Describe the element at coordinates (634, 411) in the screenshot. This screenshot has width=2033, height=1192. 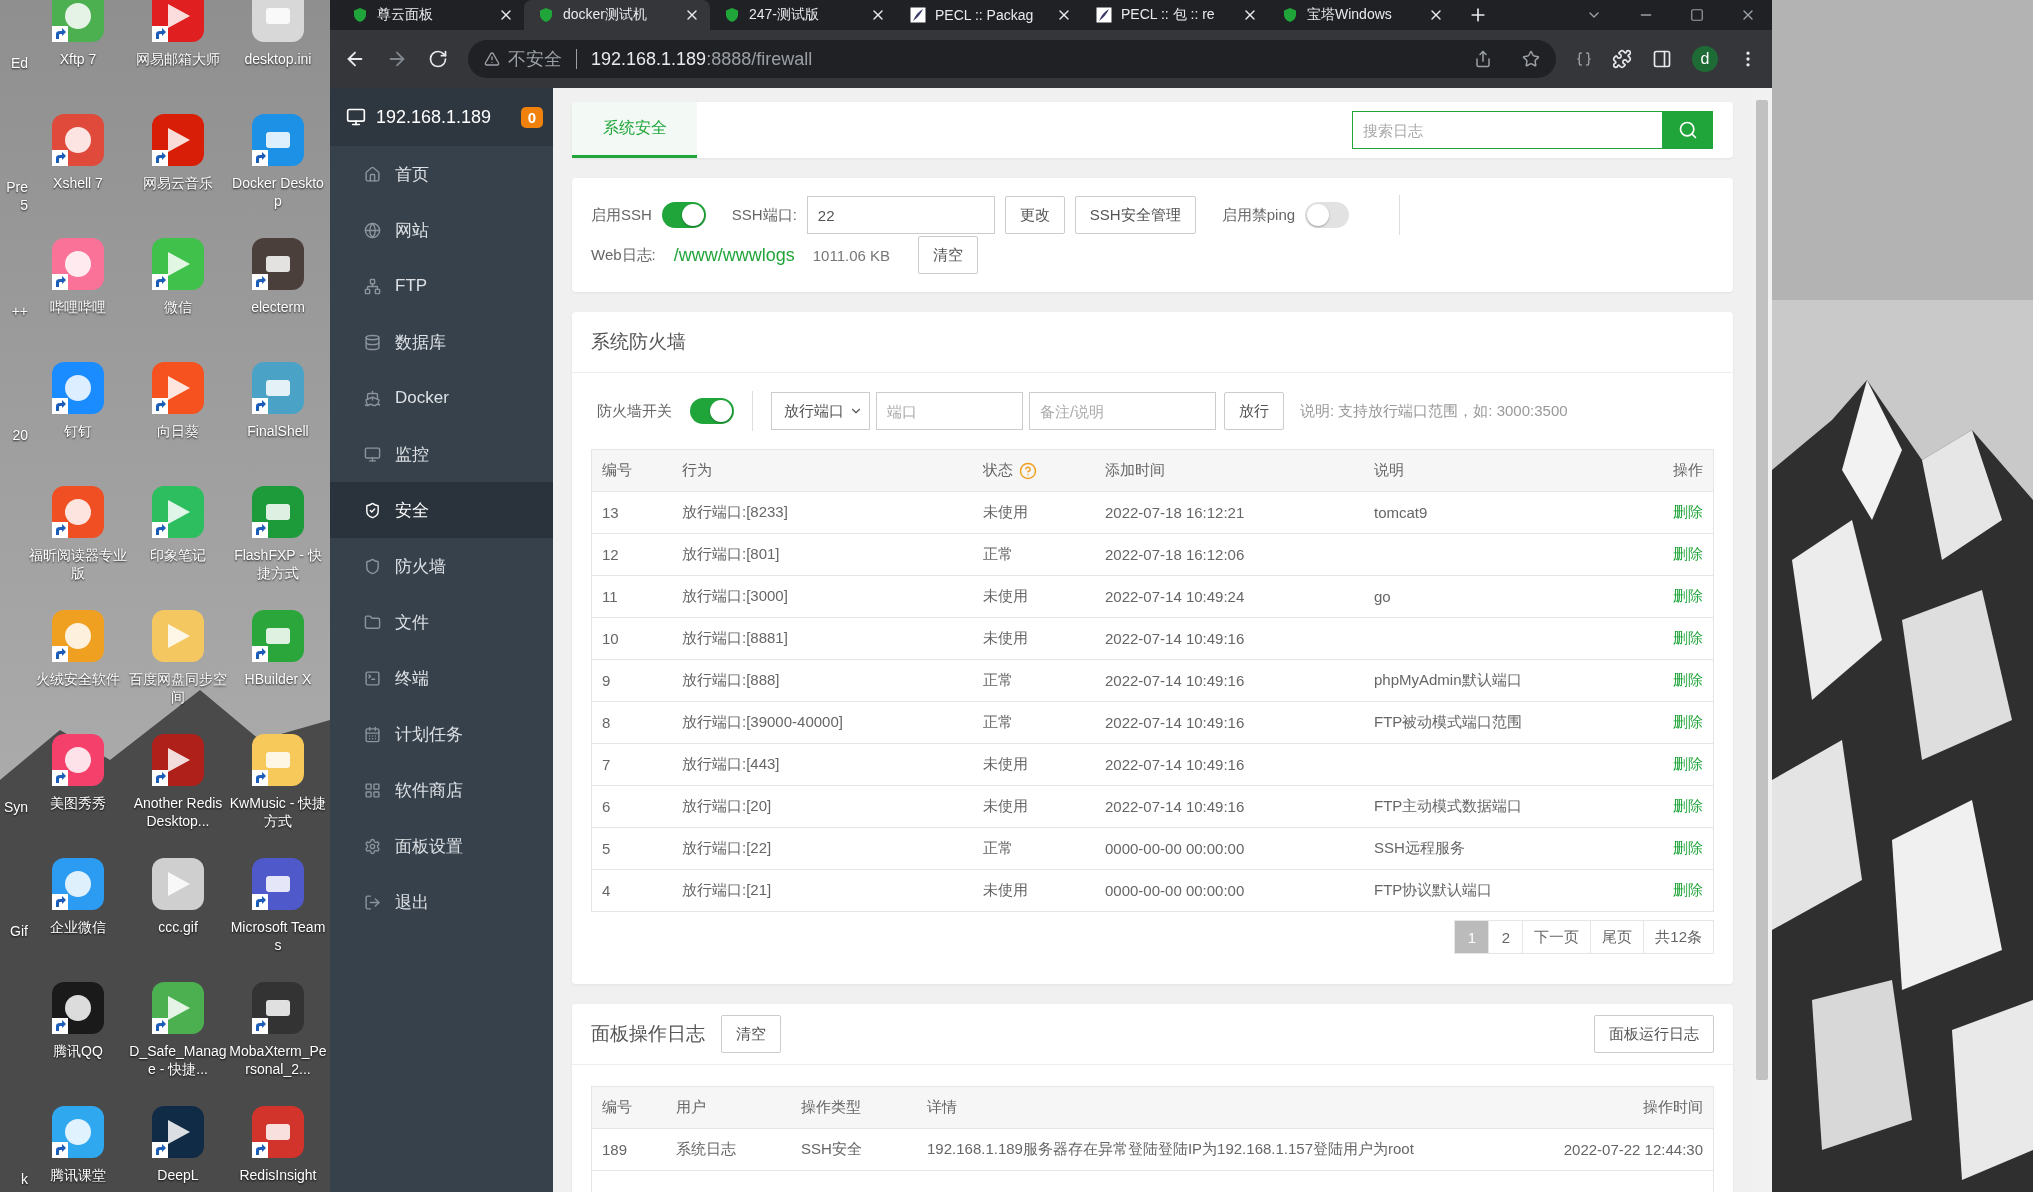
I see `firewall-switch-label: 防火墙开关` at that location.